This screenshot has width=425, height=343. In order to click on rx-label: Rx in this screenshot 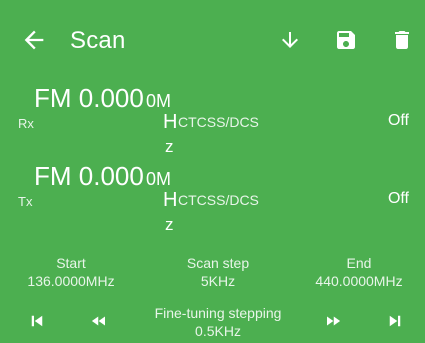, I will do `click(26, 123)`.